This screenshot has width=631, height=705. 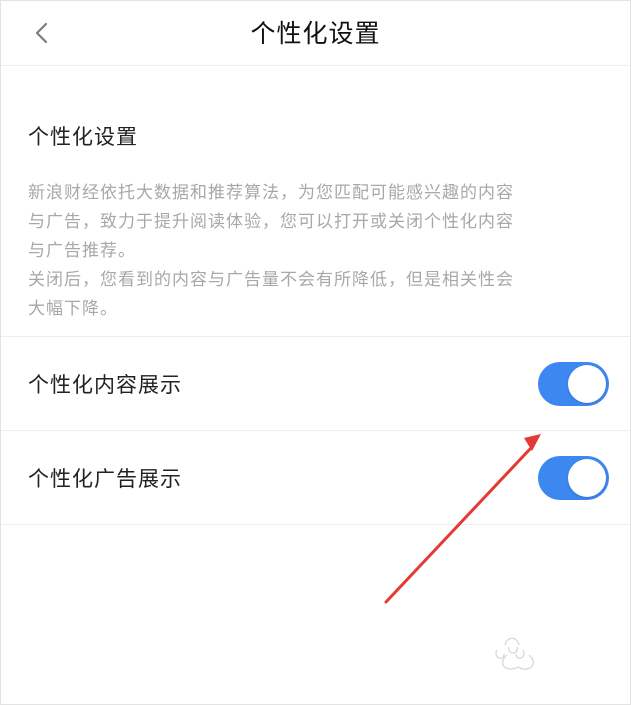 I want to click on app-header: 个性化设置, so click(x=315, y=33).